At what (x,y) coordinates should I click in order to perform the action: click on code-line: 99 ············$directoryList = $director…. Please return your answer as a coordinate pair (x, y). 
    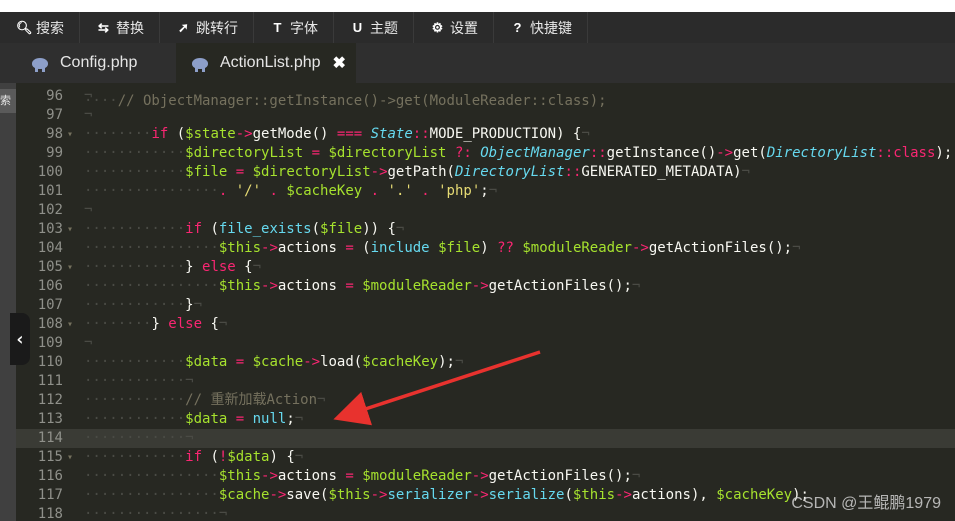
    Looking at the image, I should click on (485, 153).